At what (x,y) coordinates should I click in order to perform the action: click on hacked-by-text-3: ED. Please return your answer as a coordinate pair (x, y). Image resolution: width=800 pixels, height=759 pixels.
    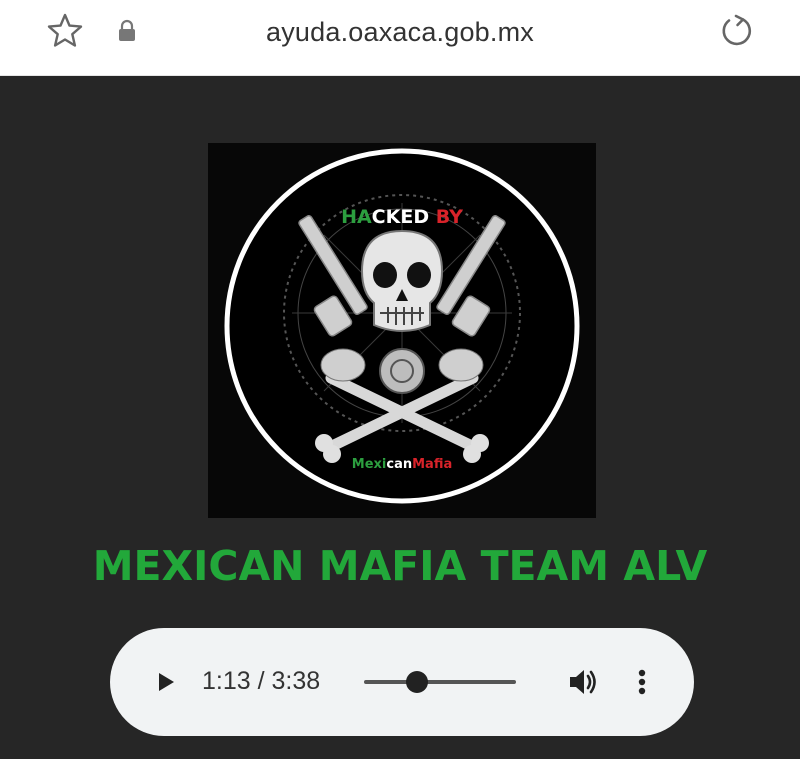
    Looking at the image, I should click on (414, 217).